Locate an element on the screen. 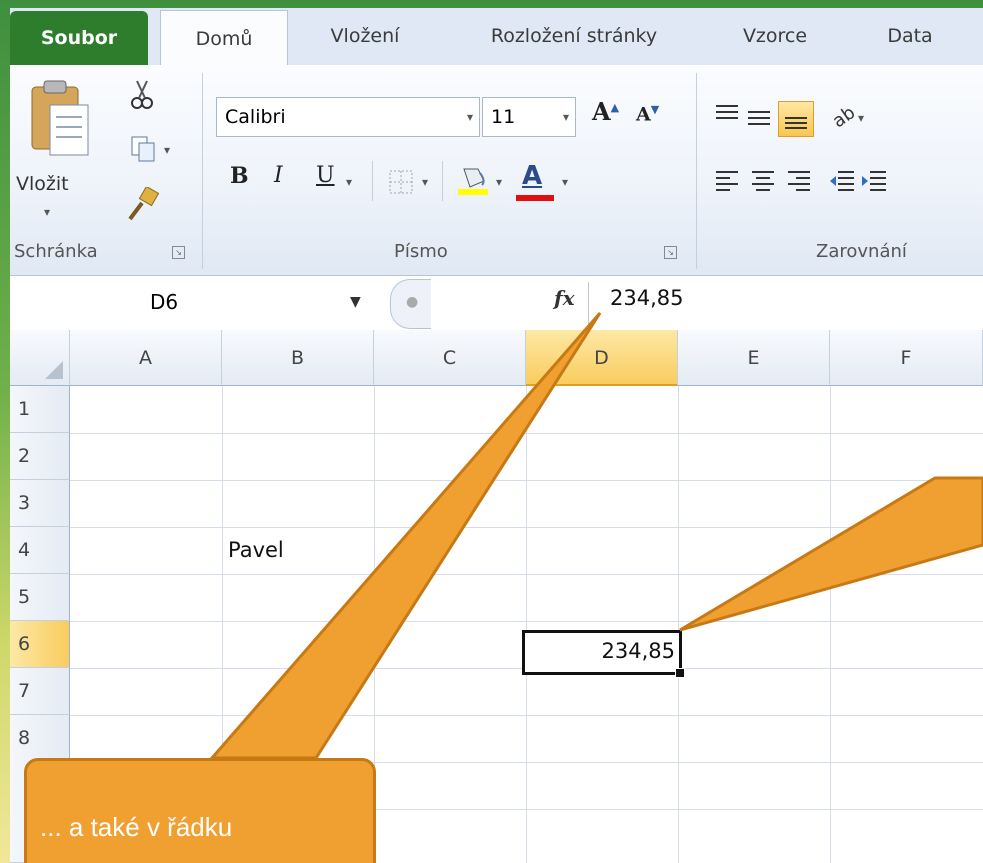 Image resolution: width=983 pixels, height=863 pixels. font-name-value: Calibri is located at coordinates (255, 117).